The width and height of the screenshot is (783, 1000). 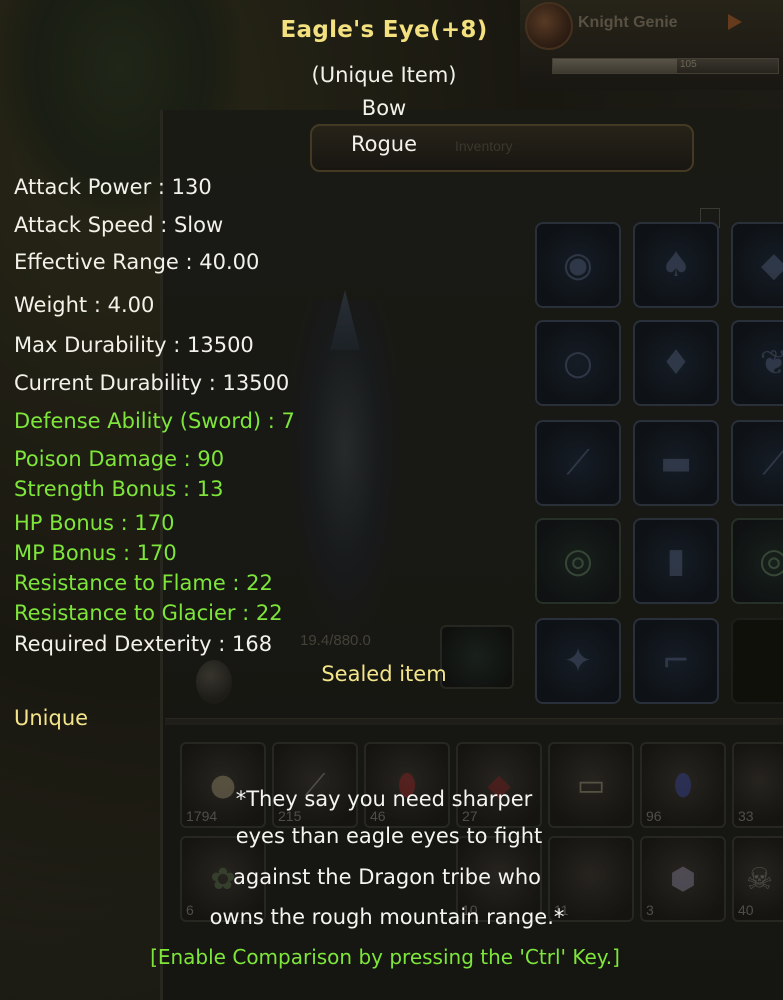 I want to click on stat-poison-damage: Poison Damage : 90, so click(x=119, y=459).